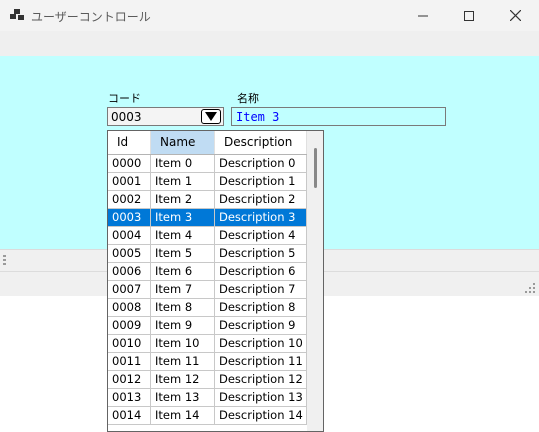 The image size is (539, 432). I want to click on table-cell-desc: Description 4, so click(261, 235).